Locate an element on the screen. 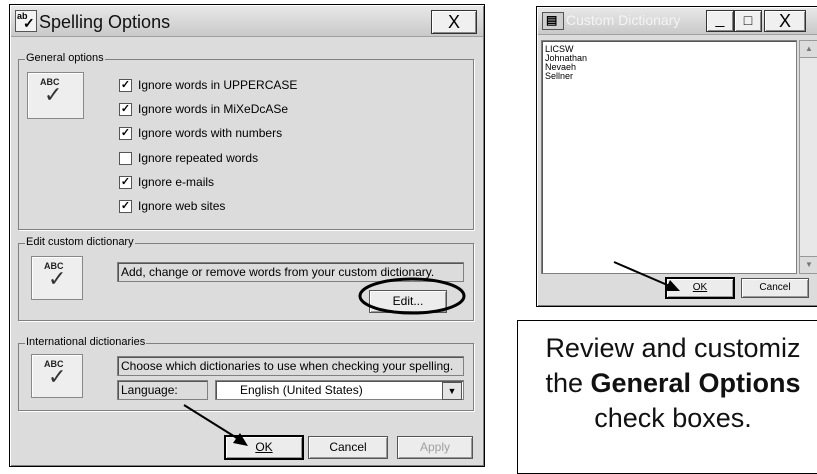 The width and height of the screenshot is (817, 474). ok-pointer-arrowhead is located at coordinates (240, 439).